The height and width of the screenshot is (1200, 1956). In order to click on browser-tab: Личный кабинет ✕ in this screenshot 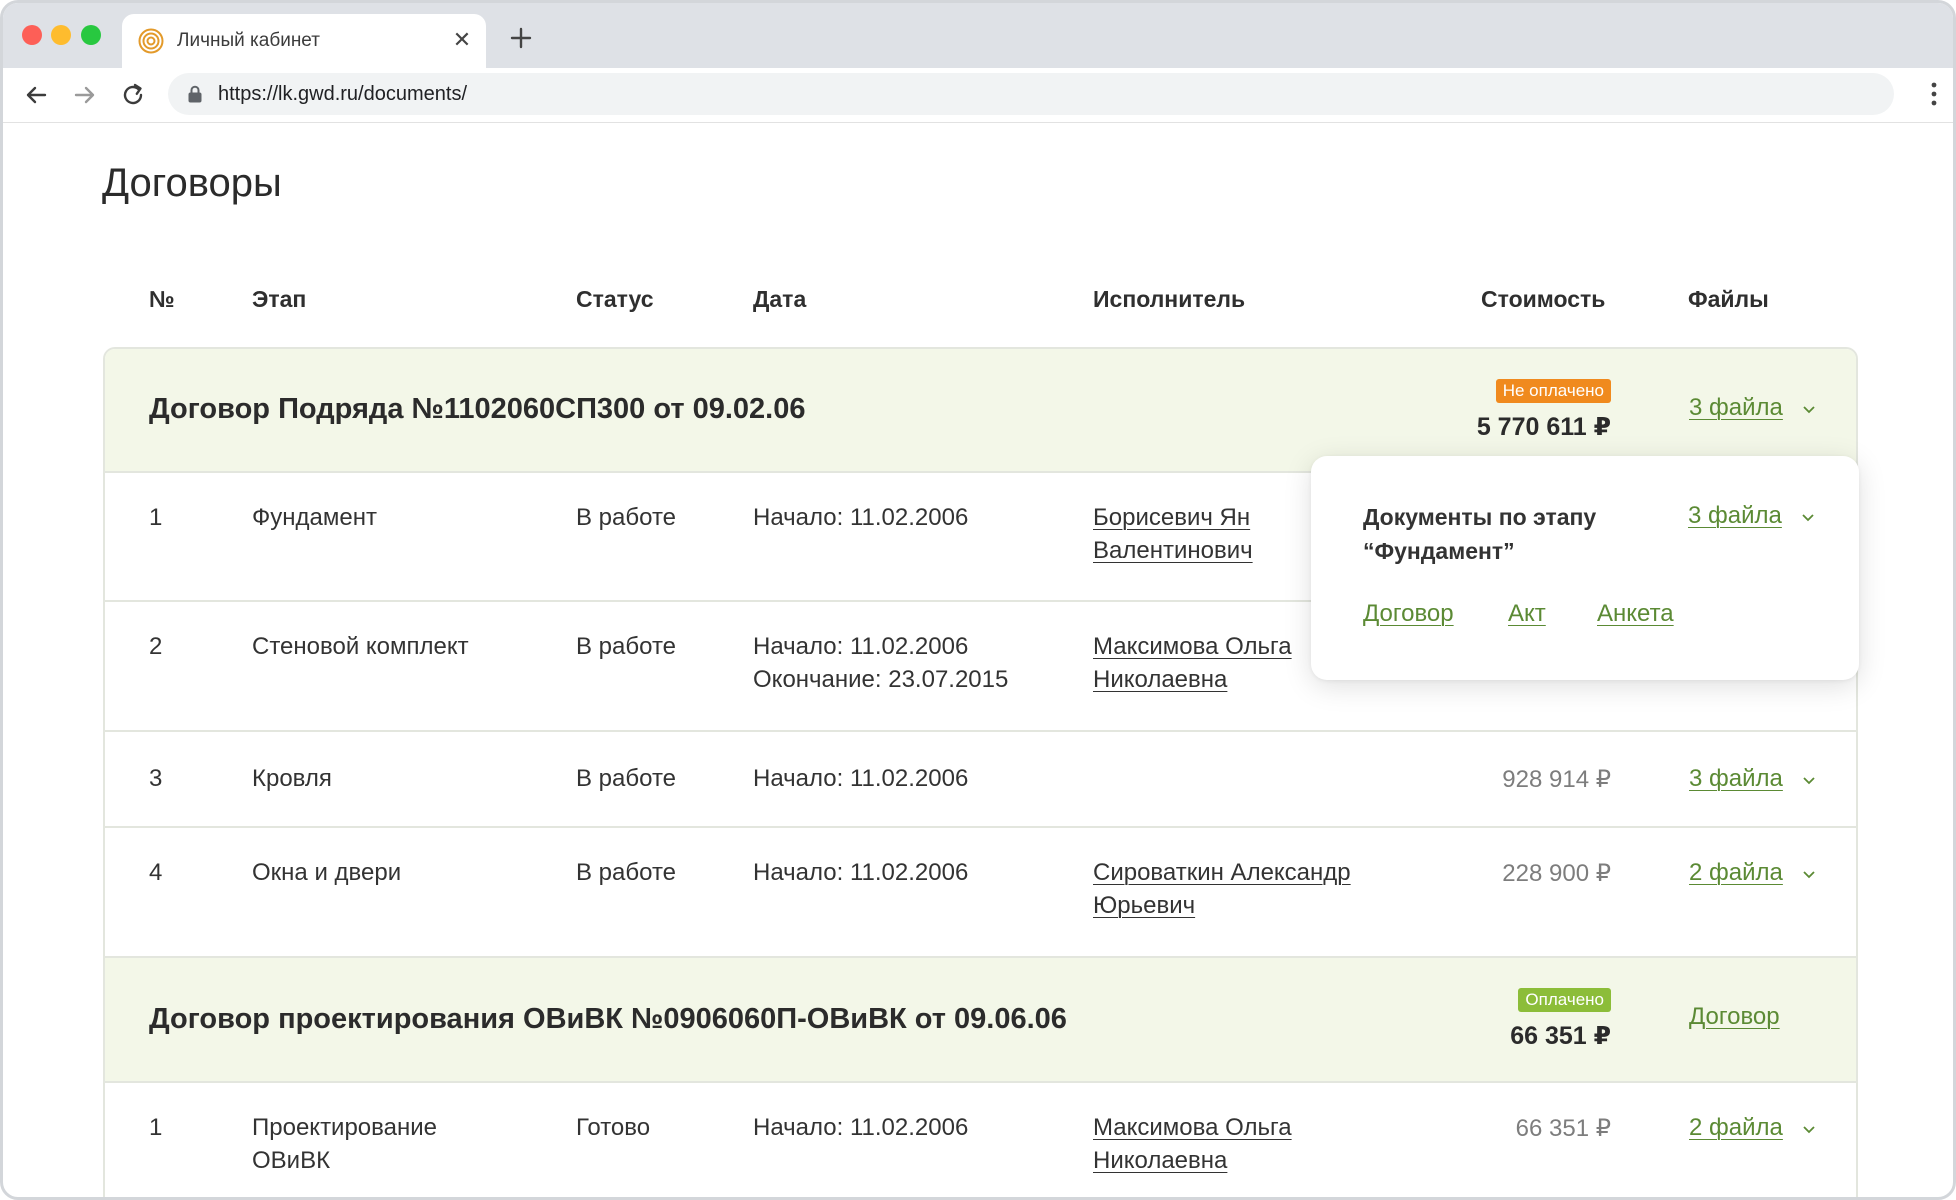, I will do `click(304, 41)`.